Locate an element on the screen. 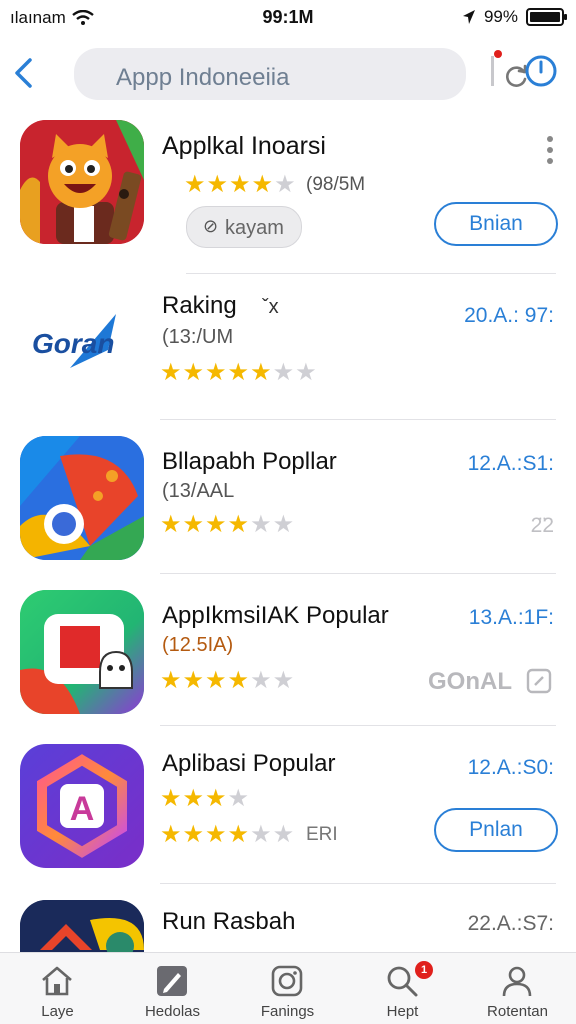 The height and width of the screenshot is (1024, 576). camera-icon is located at coordinates (287, 981).